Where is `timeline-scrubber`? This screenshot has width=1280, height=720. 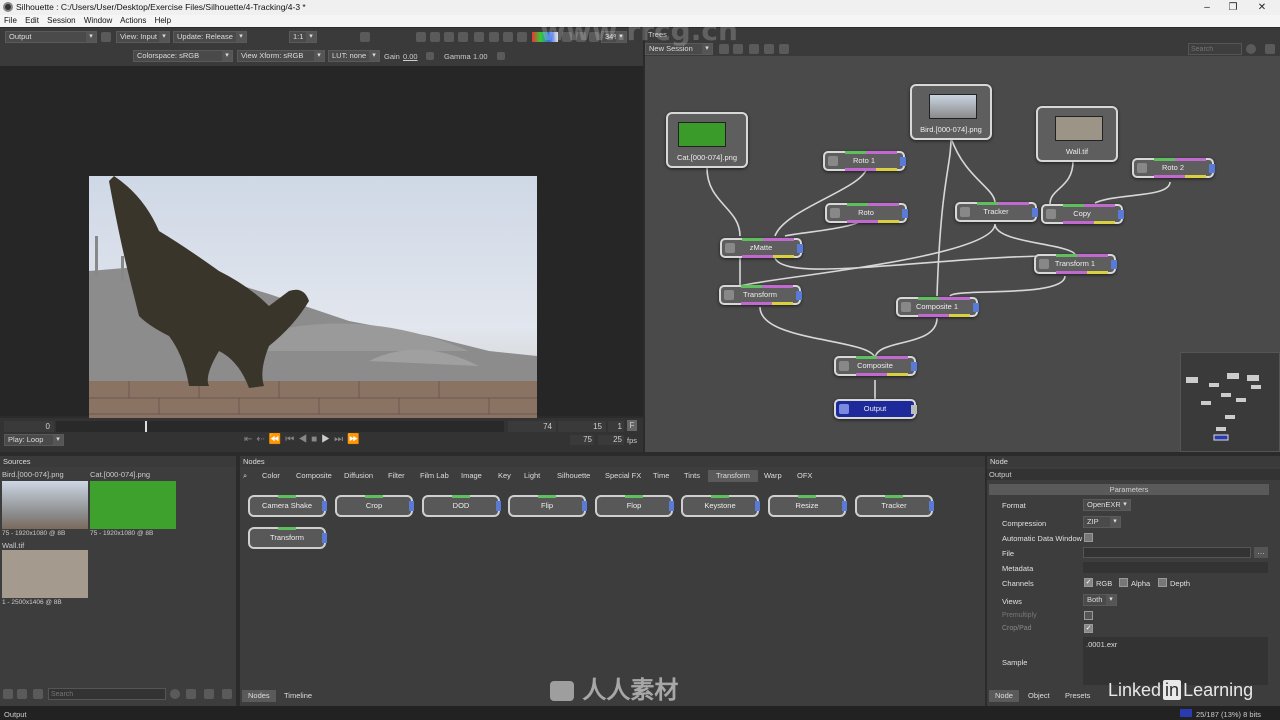 timeline-scrubber is located at coordinates (280, 426).